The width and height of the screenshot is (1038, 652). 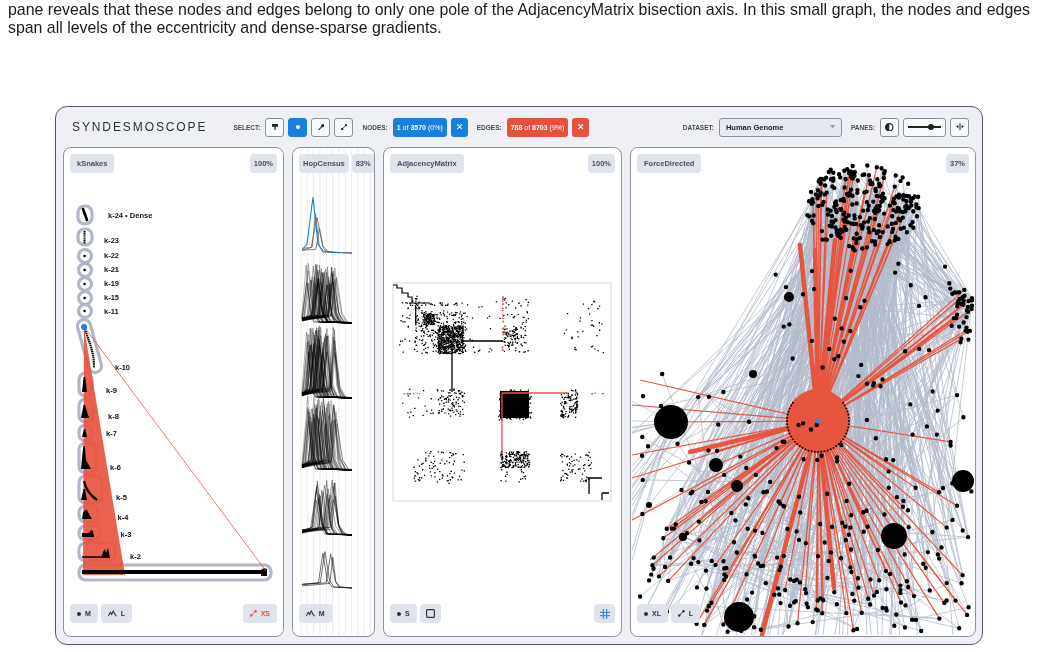 I want to click on split-button, so click(x=959, y=127).